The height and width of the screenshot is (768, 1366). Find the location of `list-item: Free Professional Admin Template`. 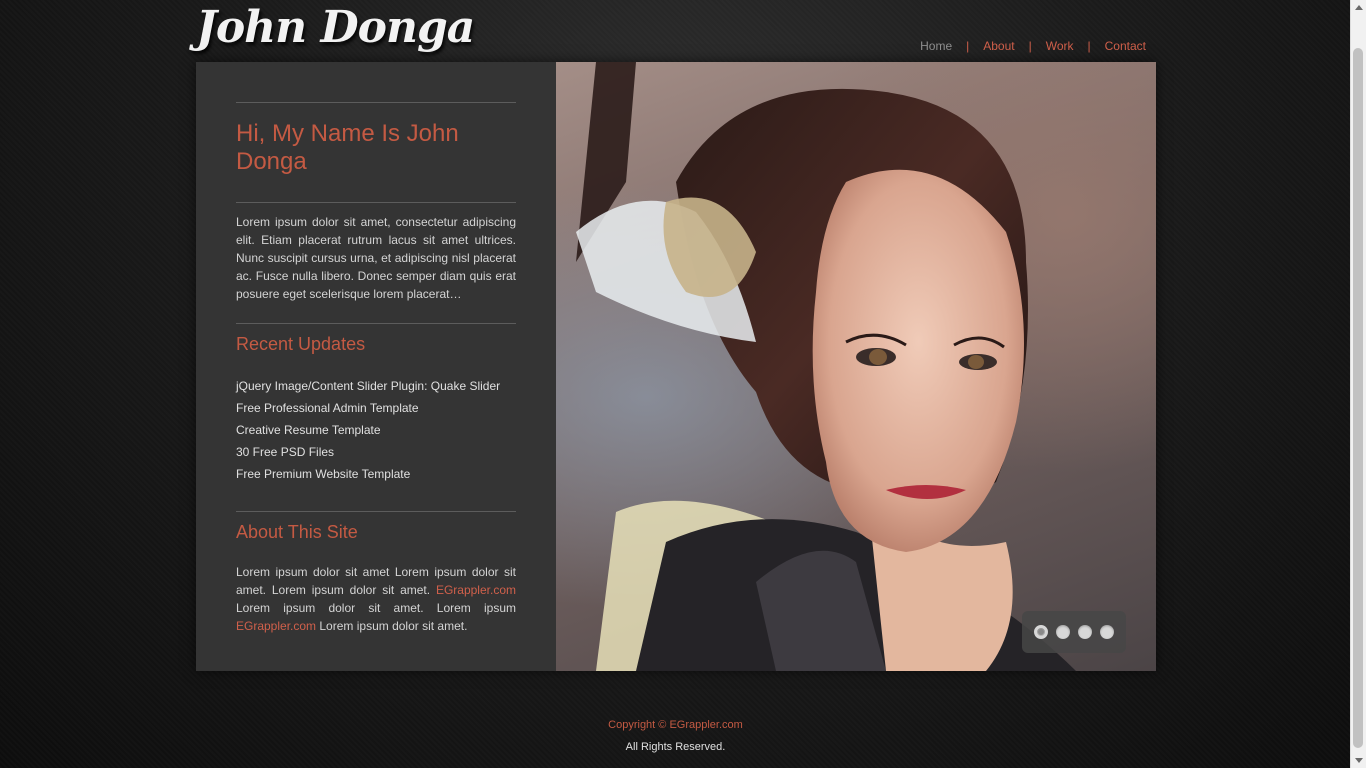

list-item: Free Professional Admin Template is located at coordinates (376, 408).